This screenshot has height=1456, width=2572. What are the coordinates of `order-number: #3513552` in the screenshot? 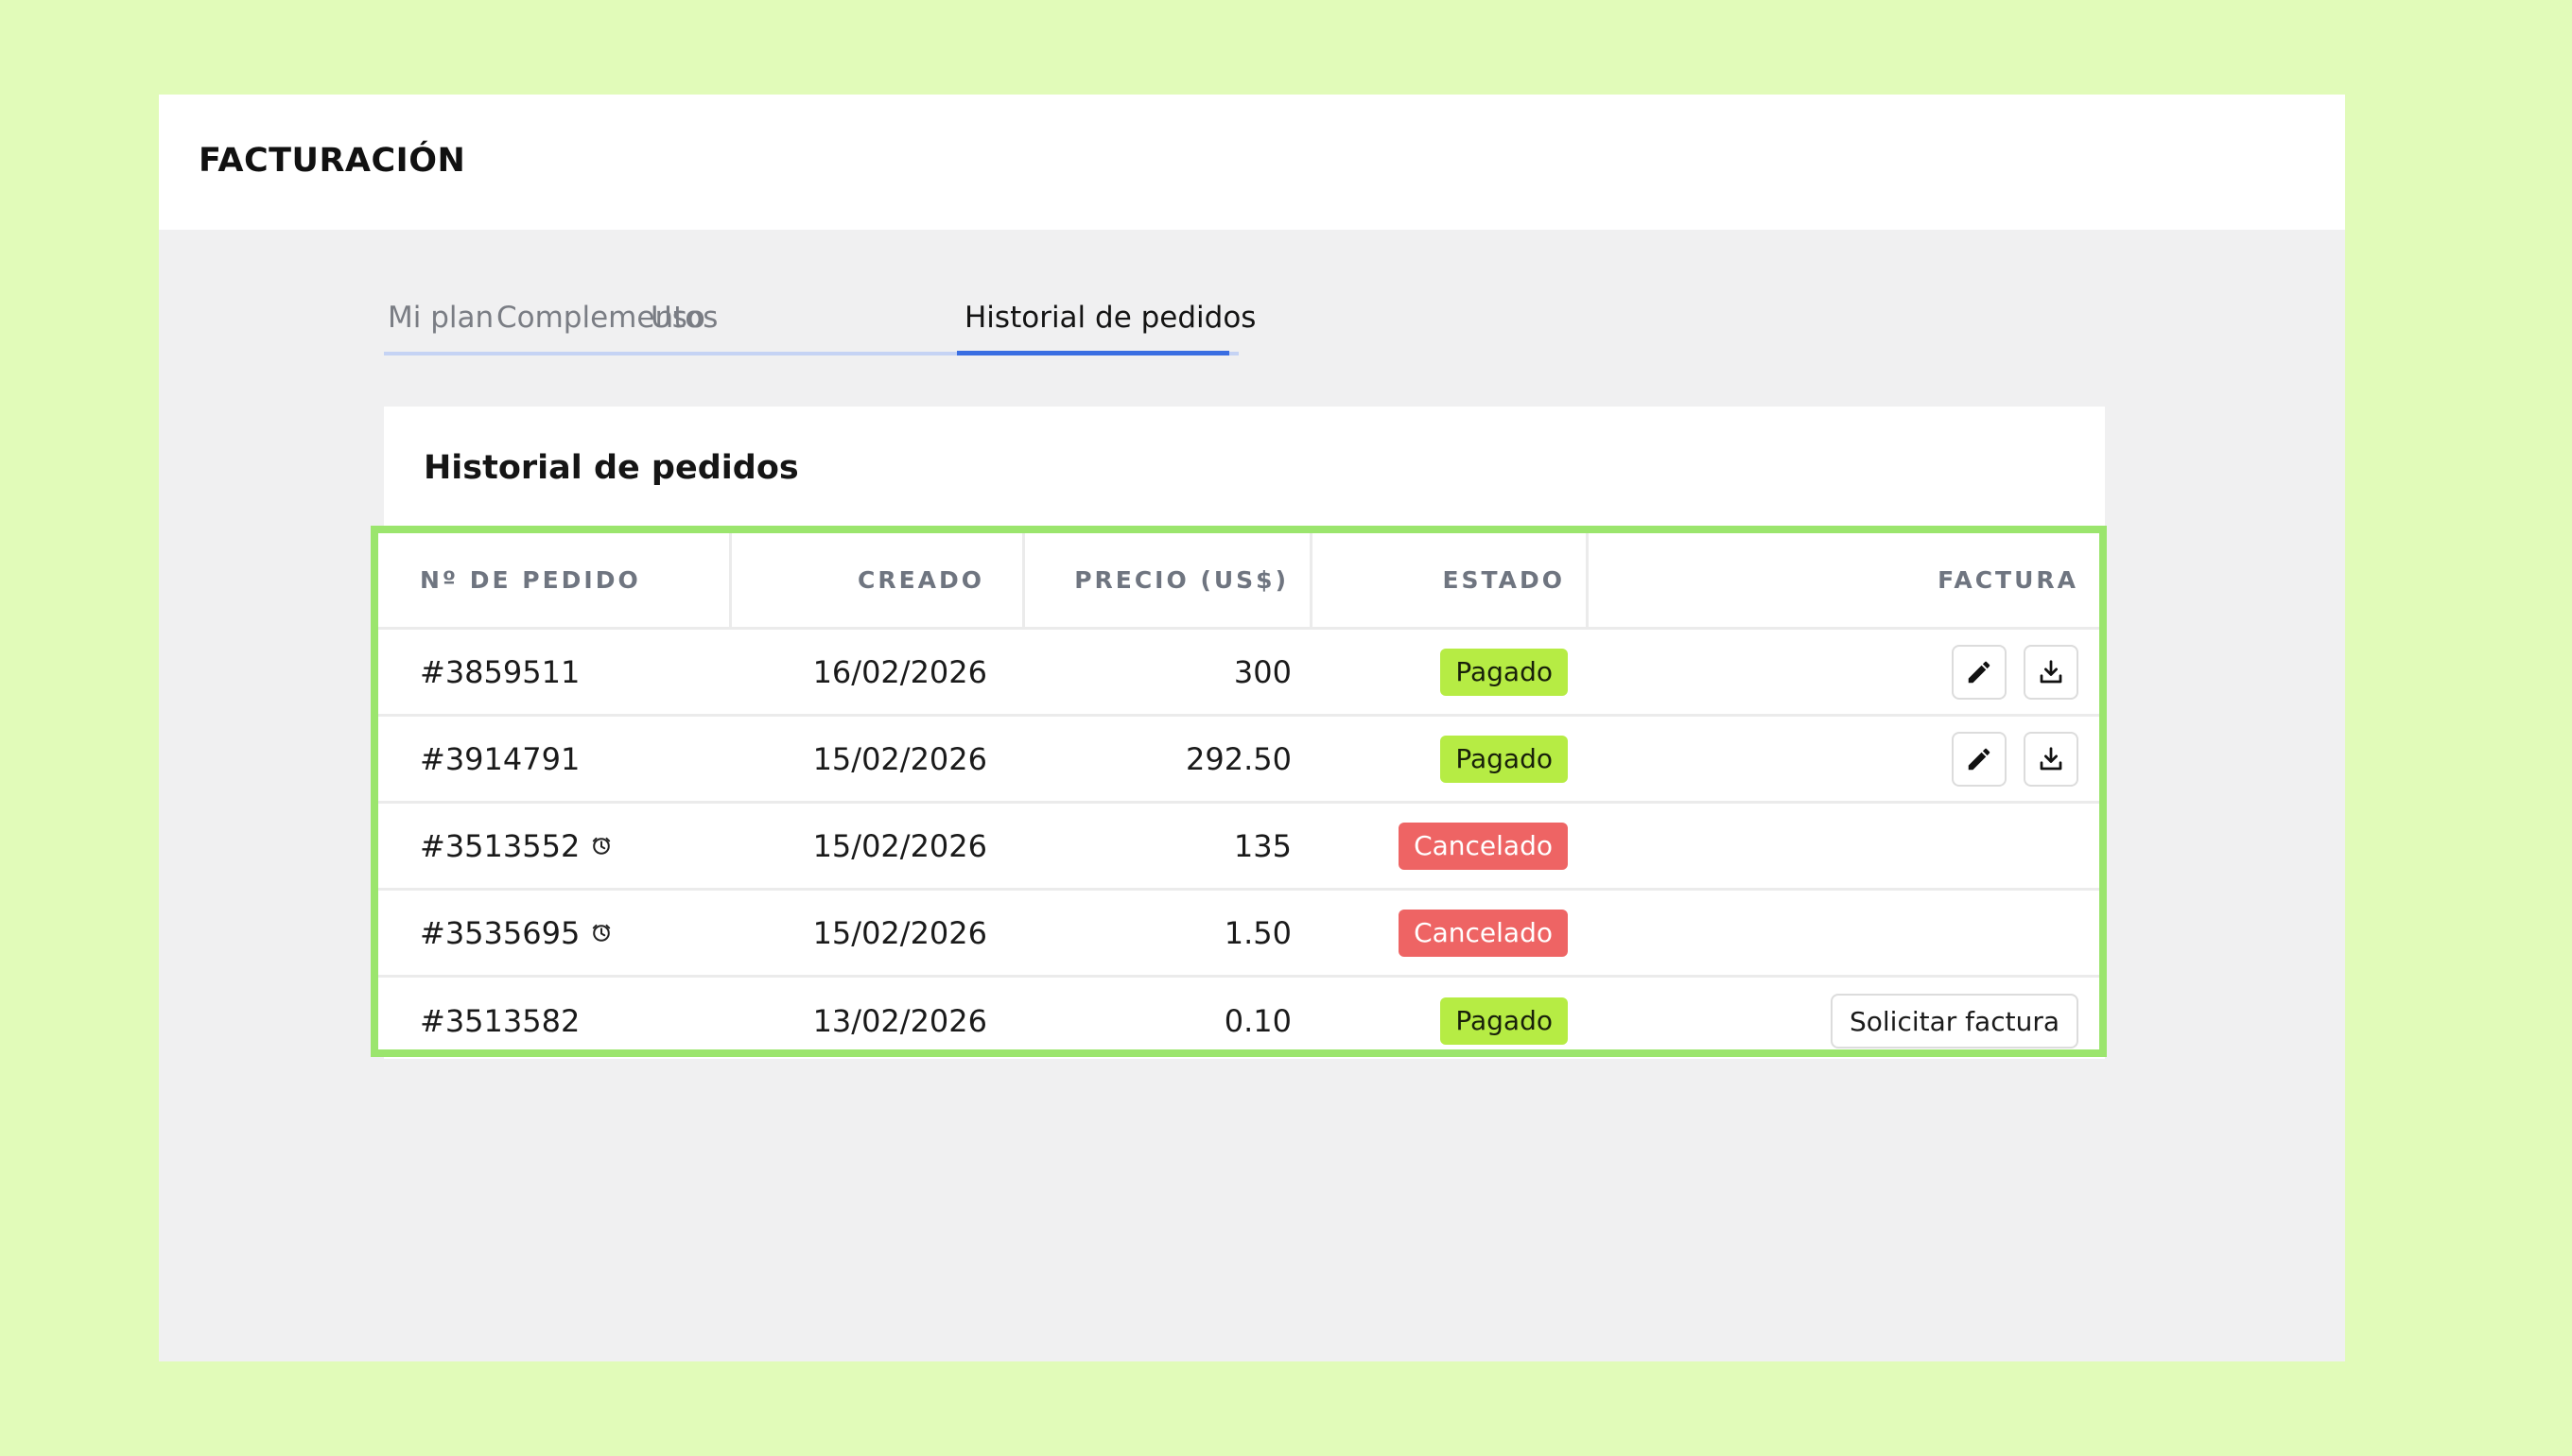 It's located at (500, 845).